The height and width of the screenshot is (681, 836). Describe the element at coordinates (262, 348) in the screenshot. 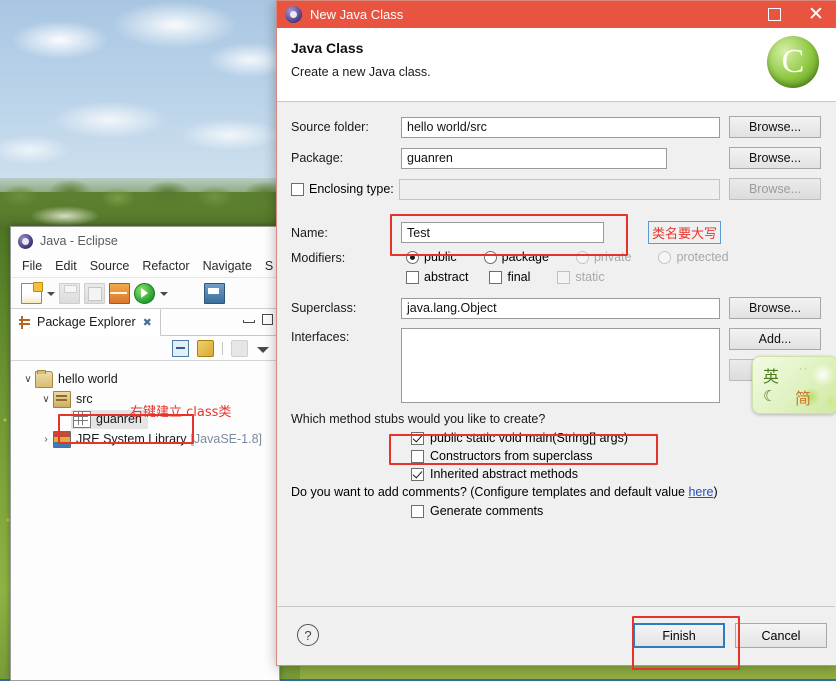

I see `view-menu-icon` at that location.